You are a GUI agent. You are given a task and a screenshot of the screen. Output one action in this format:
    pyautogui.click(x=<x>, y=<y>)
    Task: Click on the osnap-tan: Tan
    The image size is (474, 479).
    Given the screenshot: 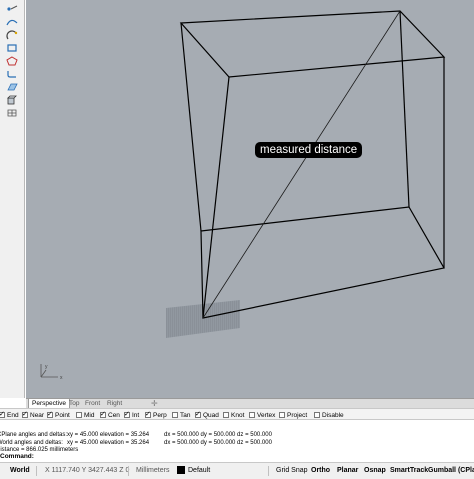 What is the action you would take?
    pyautogui.click(x=181, y=415)
    